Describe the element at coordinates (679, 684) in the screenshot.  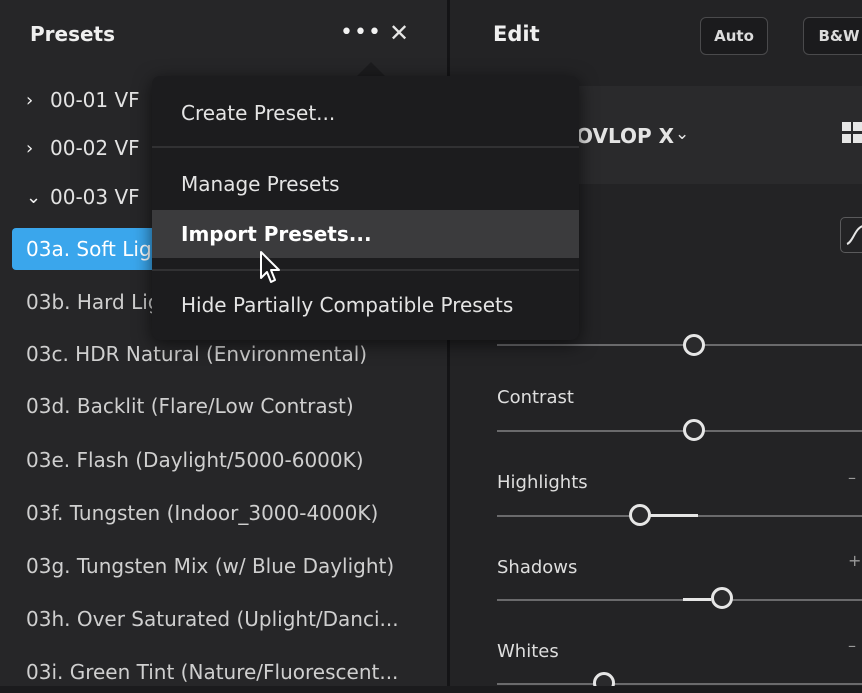
I see `whites-track` at that location.